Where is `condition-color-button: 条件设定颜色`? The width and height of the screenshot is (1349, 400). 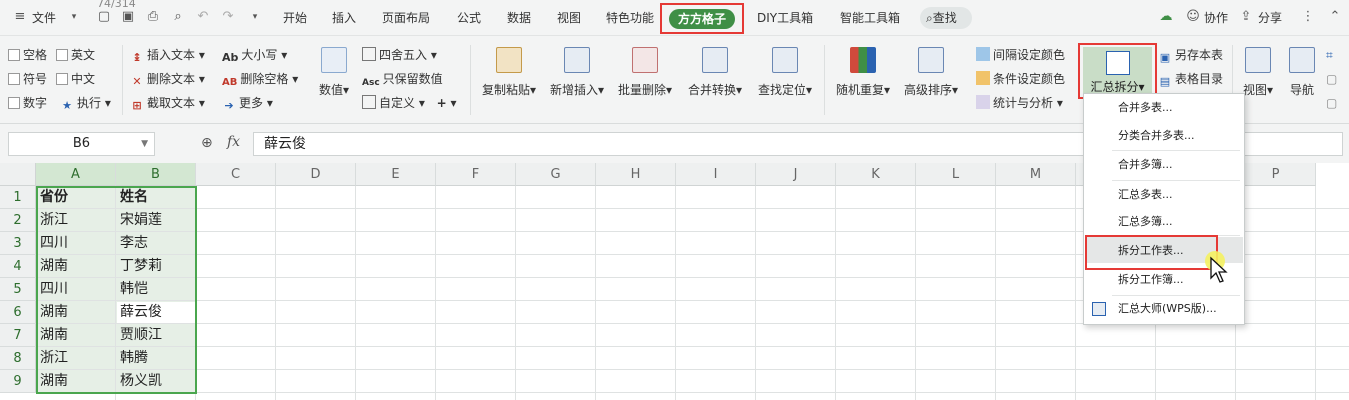
condition-color-button: 条件设定颜色 is located at coordinates (1020, 79).